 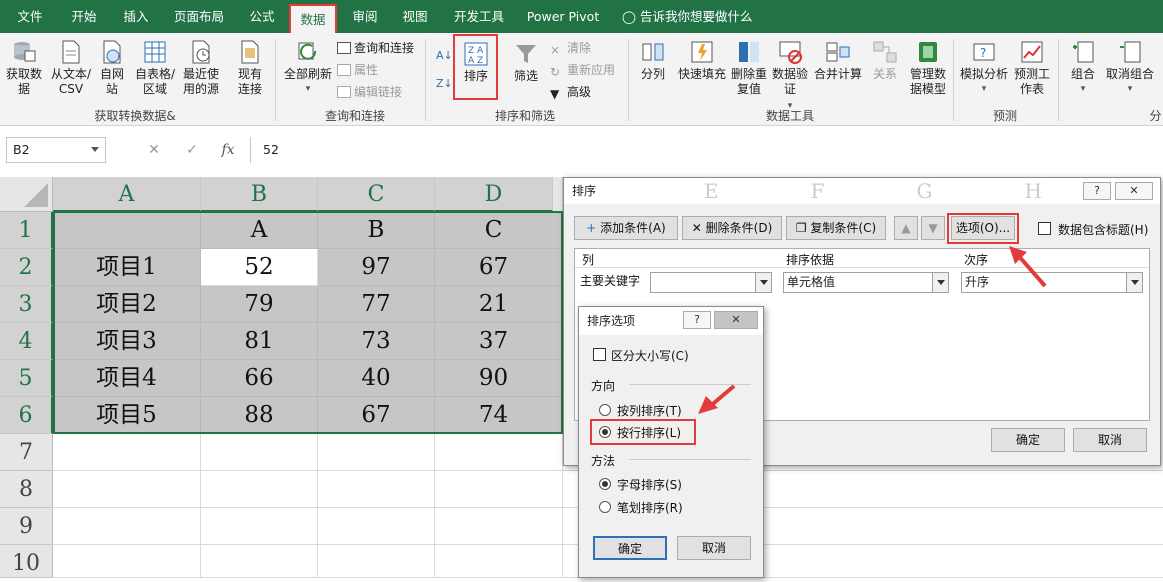 What do you see at coordinates (376, 304) in the screenshot?
I see `cell-c3: 77` at bounding box center [376, 304].